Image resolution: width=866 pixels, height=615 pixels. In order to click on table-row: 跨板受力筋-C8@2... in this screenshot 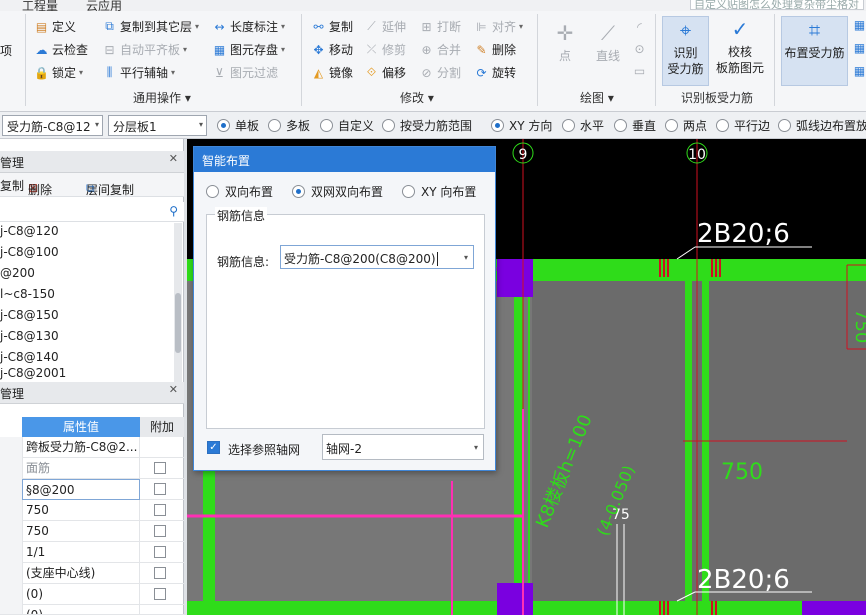, I will do `click(92, 447)`.